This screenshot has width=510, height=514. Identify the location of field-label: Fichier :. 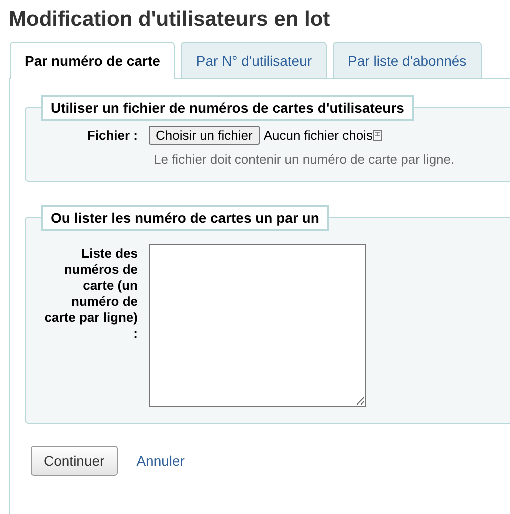
(112, 135).